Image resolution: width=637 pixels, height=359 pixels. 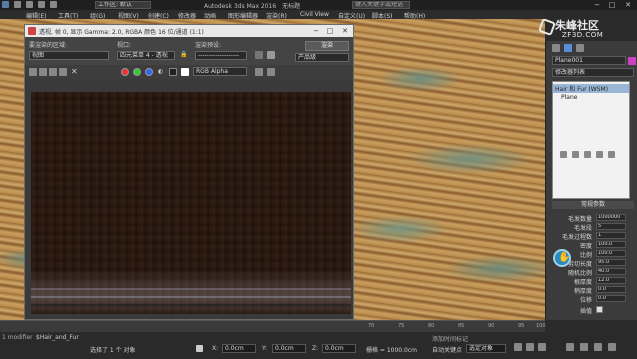 What do you see at coordinates (587, 154) in the screenshot?
I see `make-unique-icon` at bounding box center [587, 154].